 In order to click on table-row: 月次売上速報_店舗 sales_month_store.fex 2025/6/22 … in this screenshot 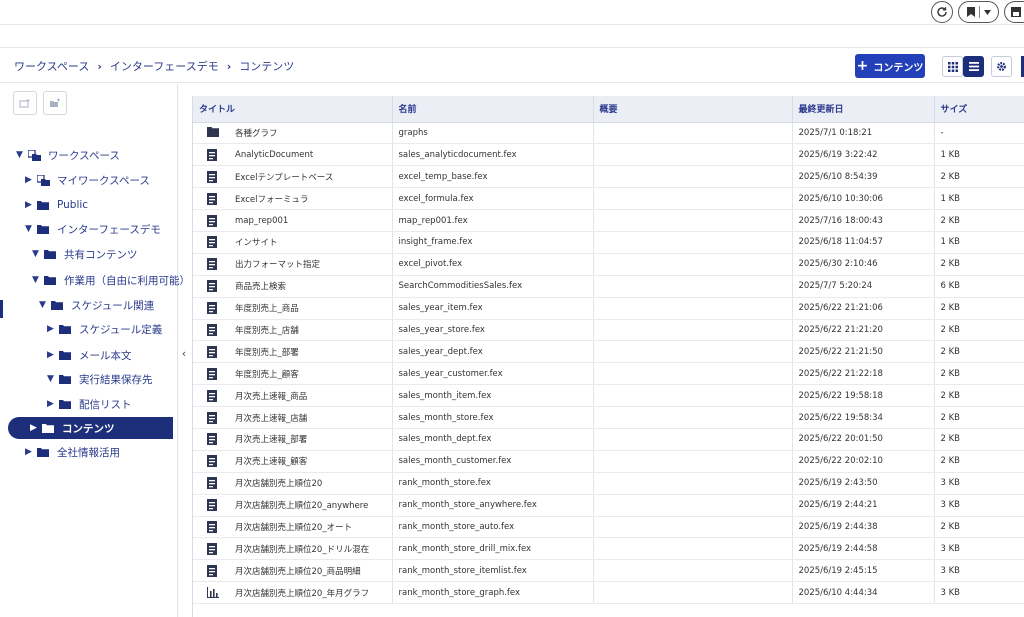, I will do `click(608, 417)`.